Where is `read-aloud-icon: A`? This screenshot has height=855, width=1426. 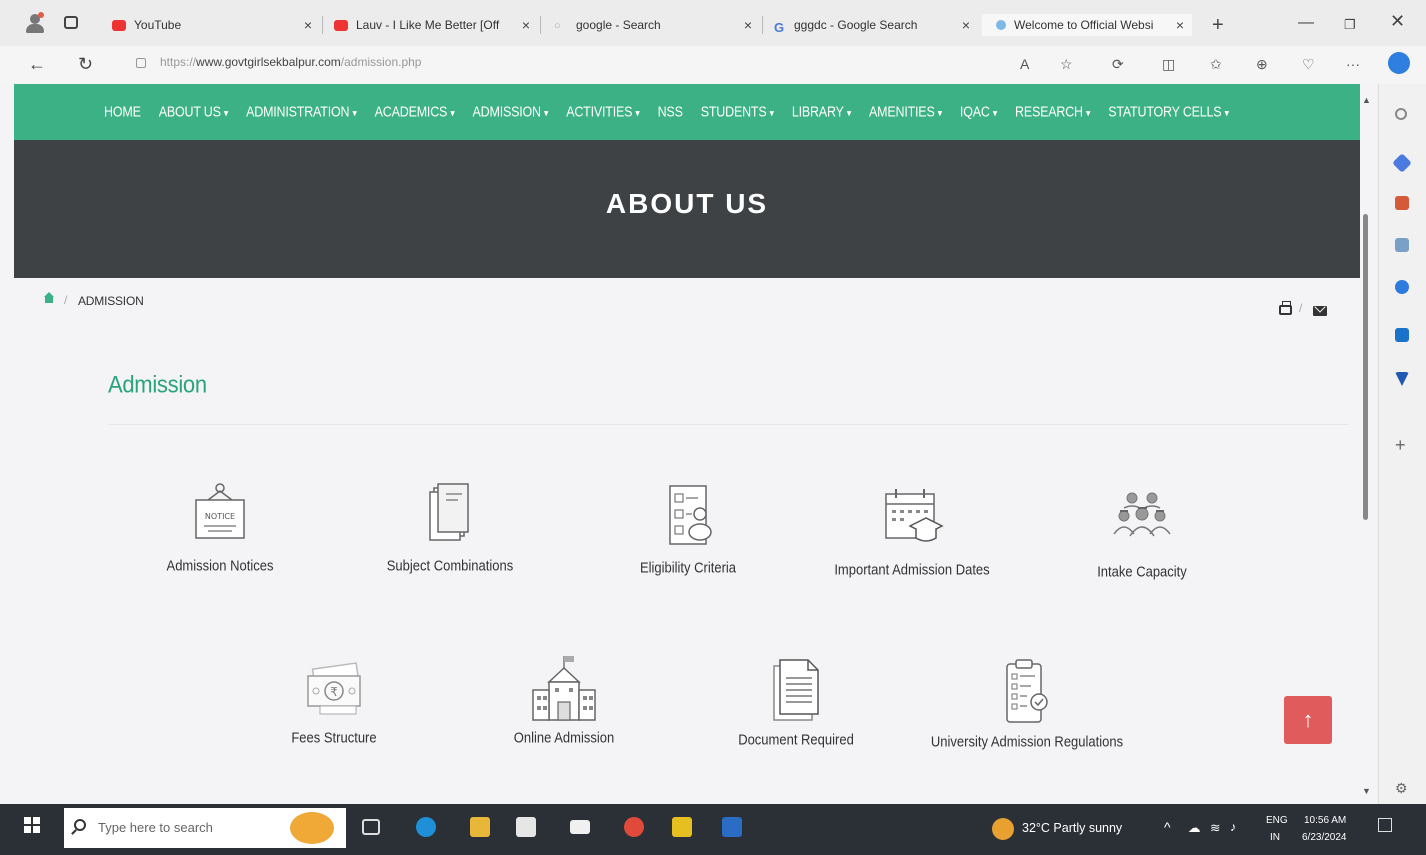
read-aloud-icon: A is located at coordinates (1024, 64).